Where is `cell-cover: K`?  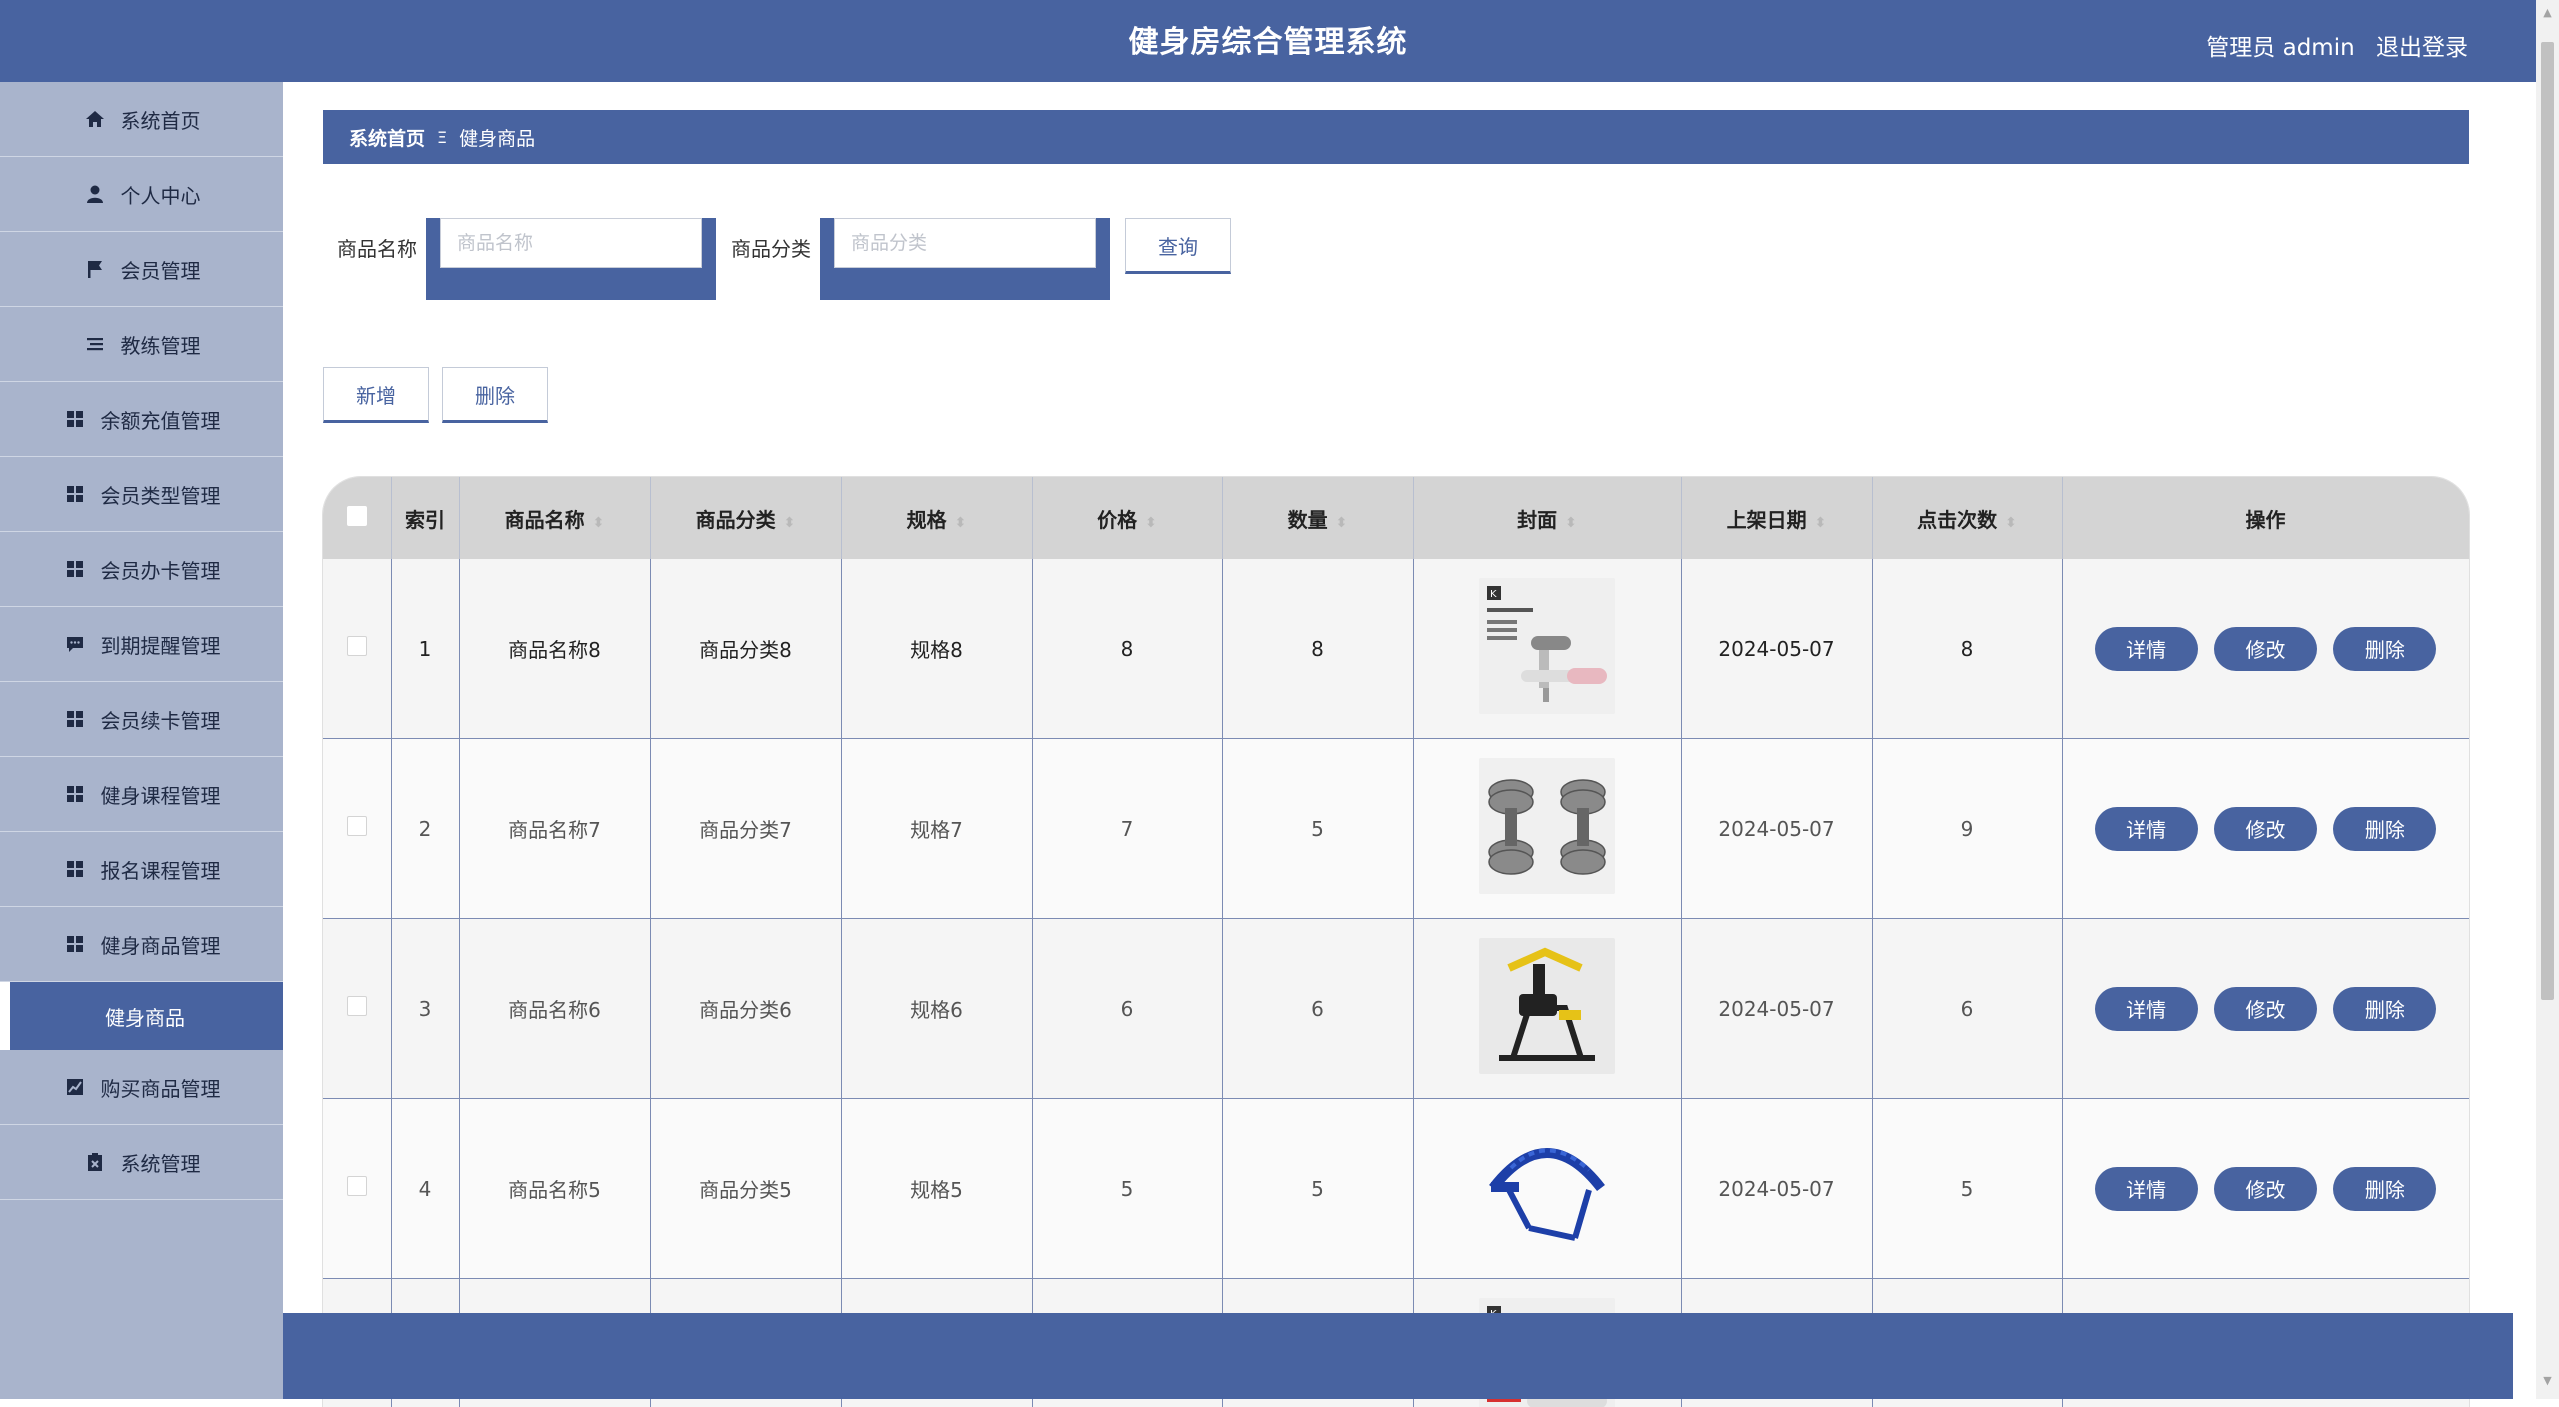 cell-cover: K is located at coordinates (1547, 649).